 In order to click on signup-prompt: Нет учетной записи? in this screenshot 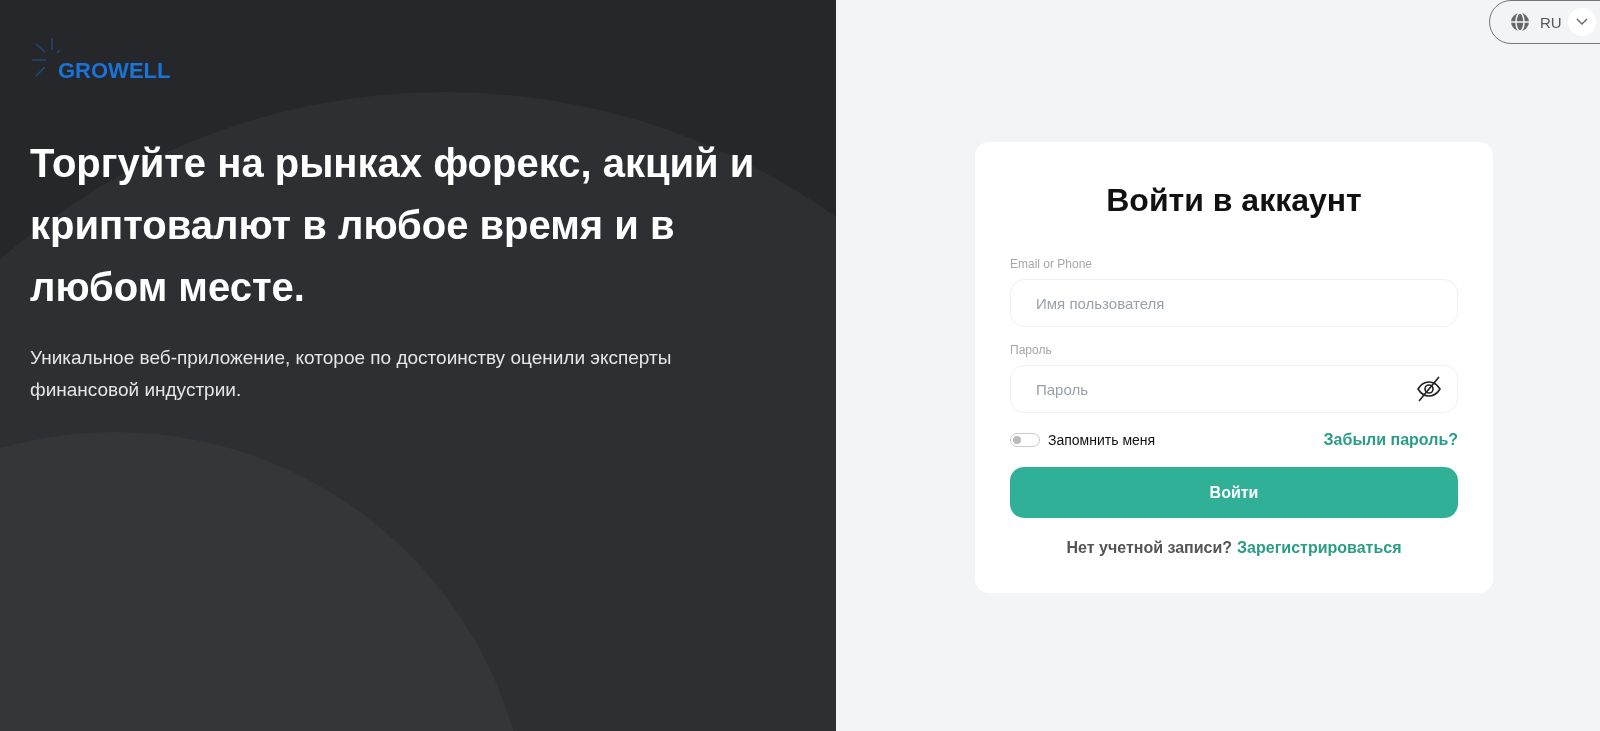, I will do `click(1149, 548)`.